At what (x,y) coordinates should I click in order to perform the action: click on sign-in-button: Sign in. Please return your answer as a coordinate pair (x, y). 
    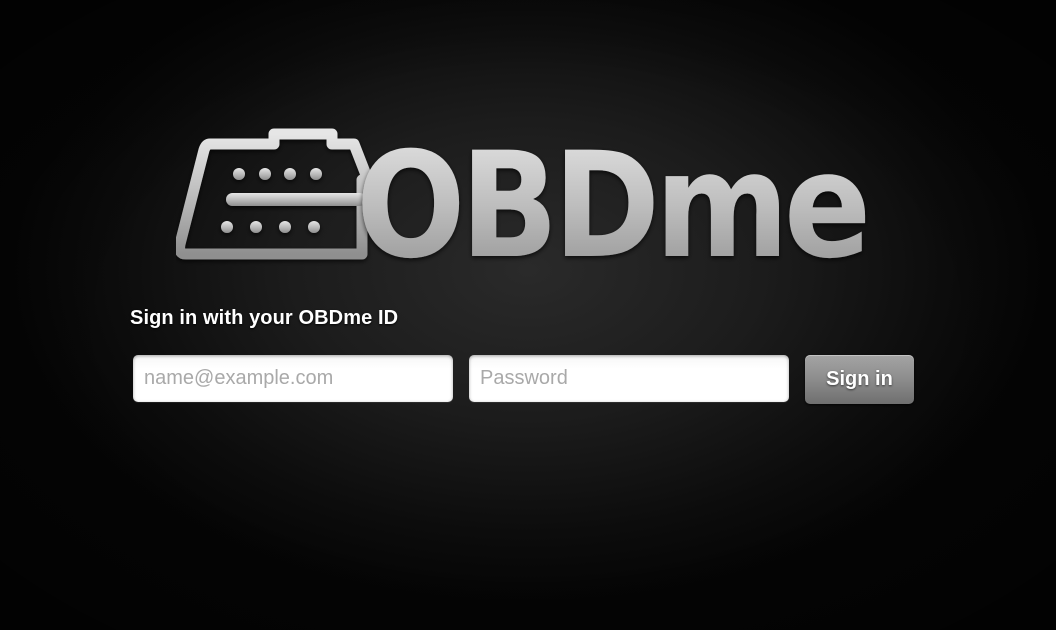
    Looking at the image, I should click on (859, 379).